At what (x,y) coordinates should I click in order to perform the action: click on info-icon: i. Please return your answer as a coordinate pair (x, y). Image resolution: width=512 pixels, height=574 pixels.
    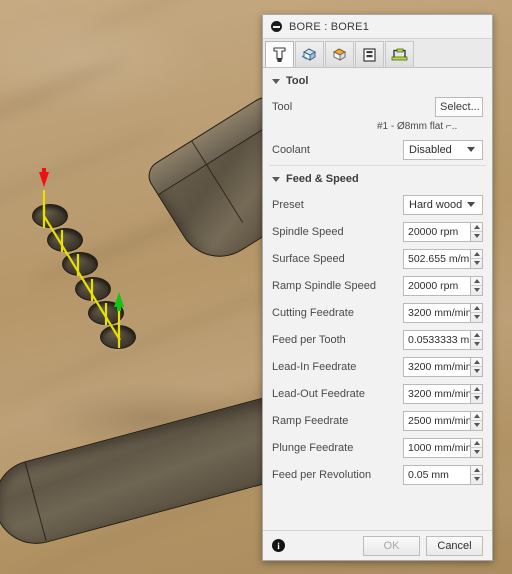
    Looking at the image, I should click on (278, 545).